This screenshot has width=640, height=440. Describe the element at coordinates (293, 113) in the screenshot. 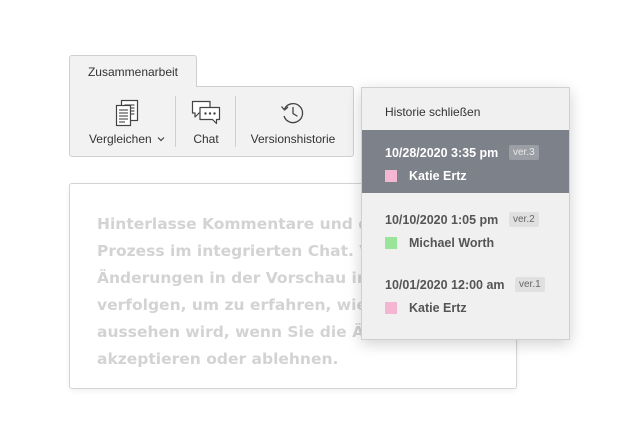

I see `history-clock-icon` at that location.